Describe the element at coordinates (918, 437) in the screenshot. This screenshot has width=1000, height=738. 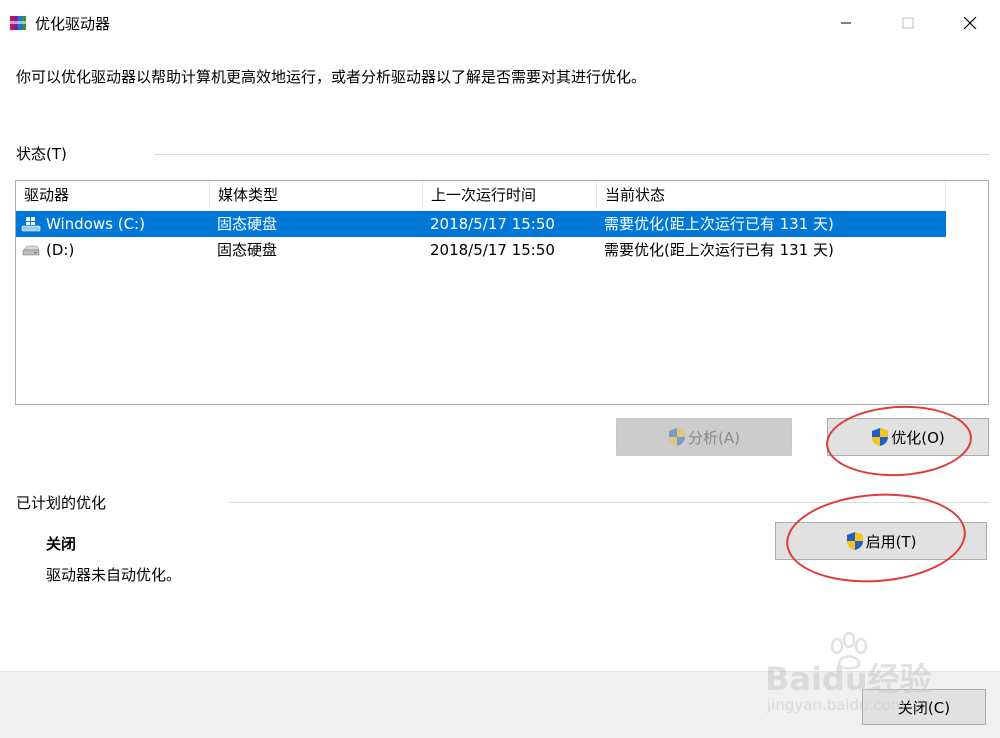
I see `optimize-button-label: 优化(O)` at that location.